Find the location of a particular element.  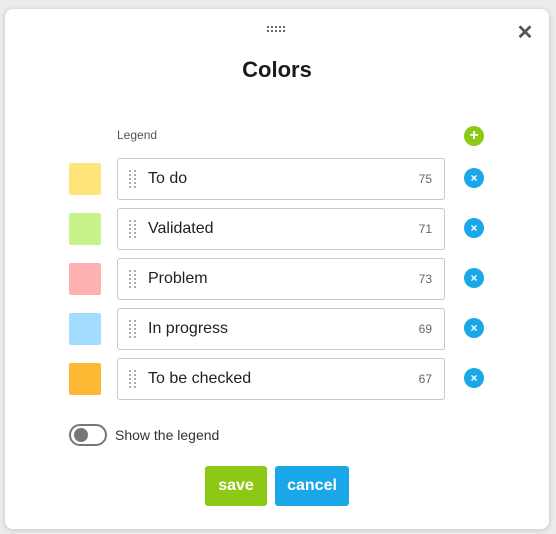

dialog-title: Colors is located at coordinates (277, 69).